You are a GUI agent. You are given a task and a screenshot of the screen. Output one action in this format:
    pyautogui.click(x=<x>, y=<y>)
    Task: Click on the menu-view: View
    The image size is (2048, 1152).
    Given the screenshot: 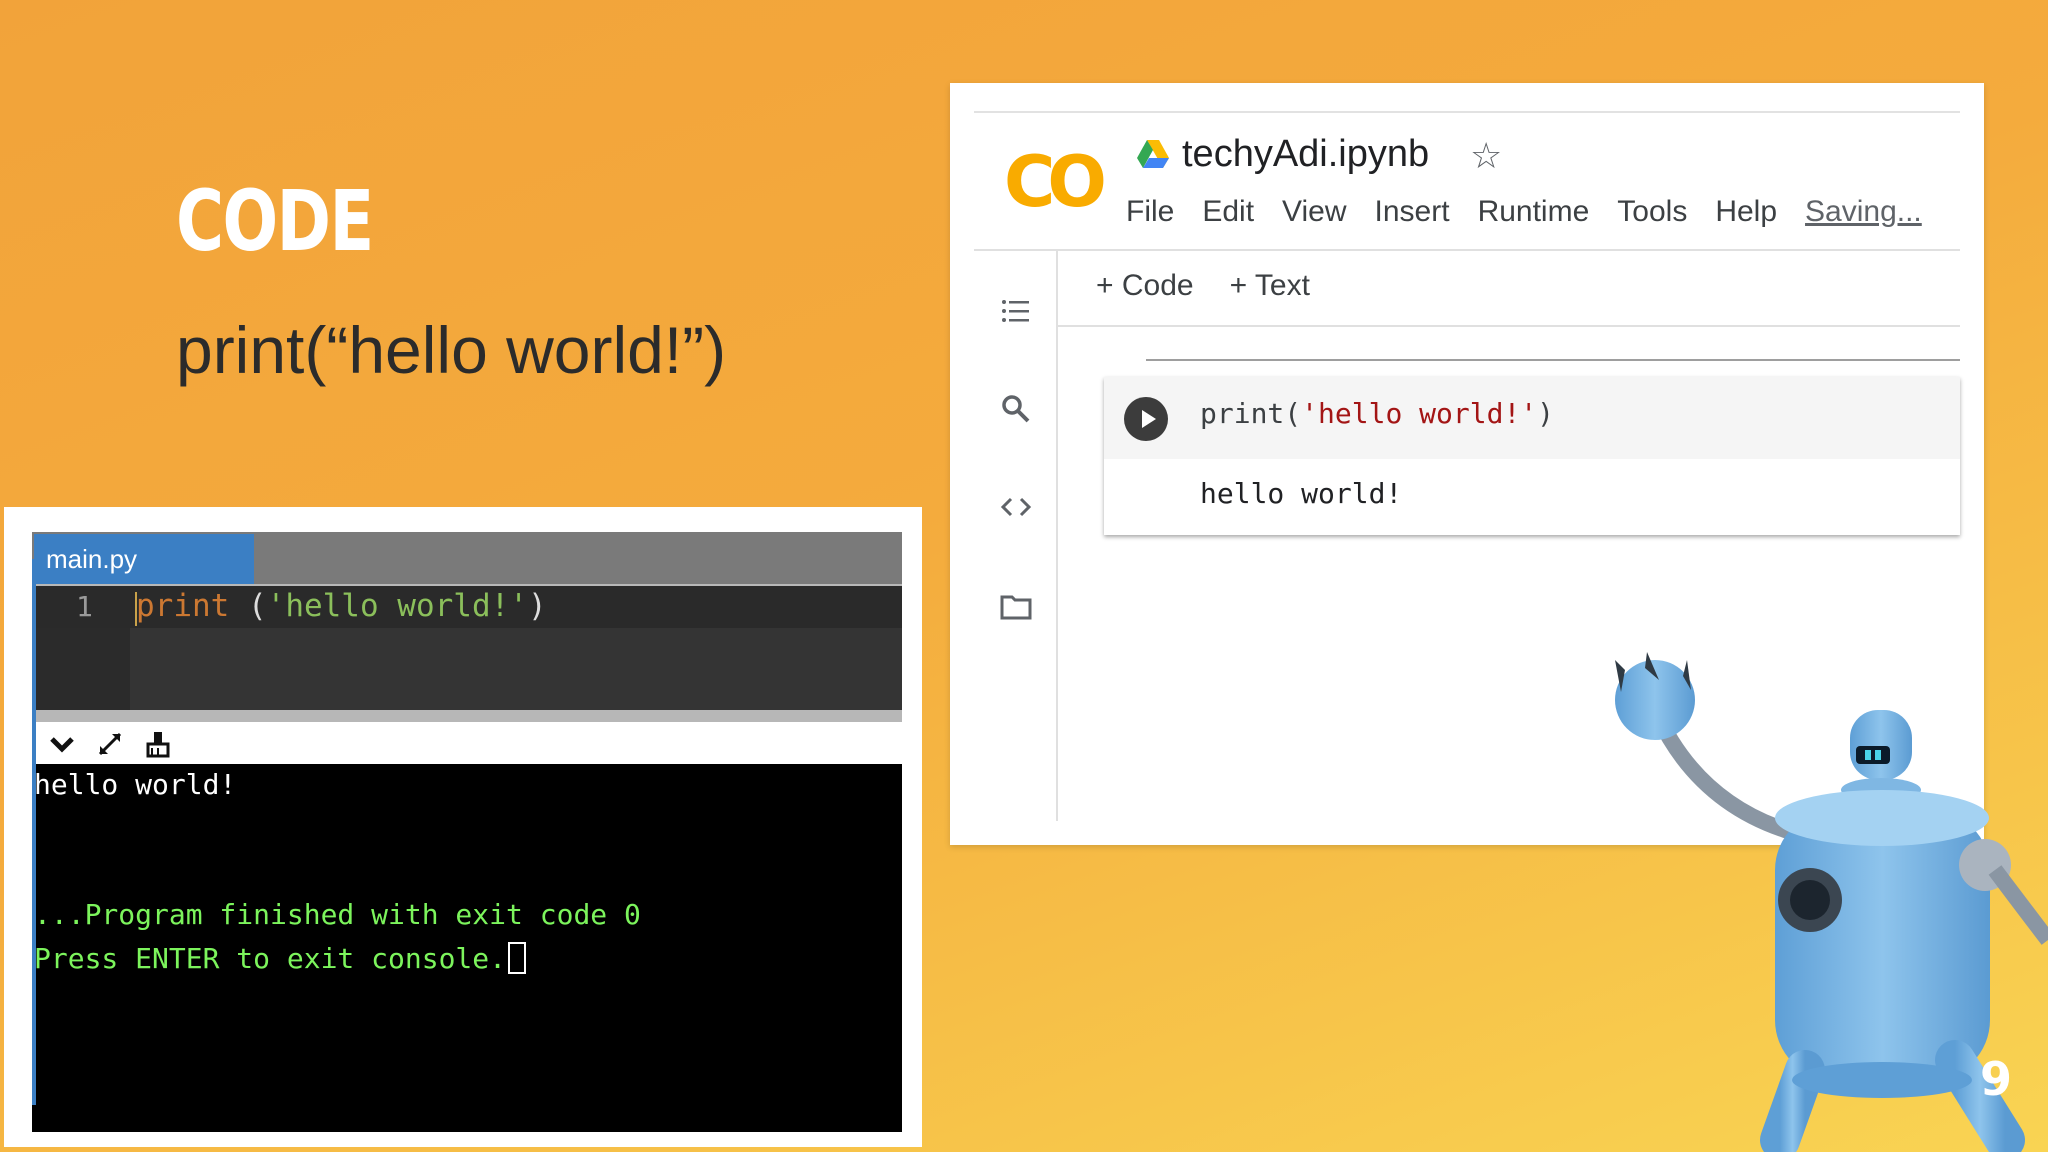 What is the action you would take?
    pyautogui.click(x=1314, y=212)
    